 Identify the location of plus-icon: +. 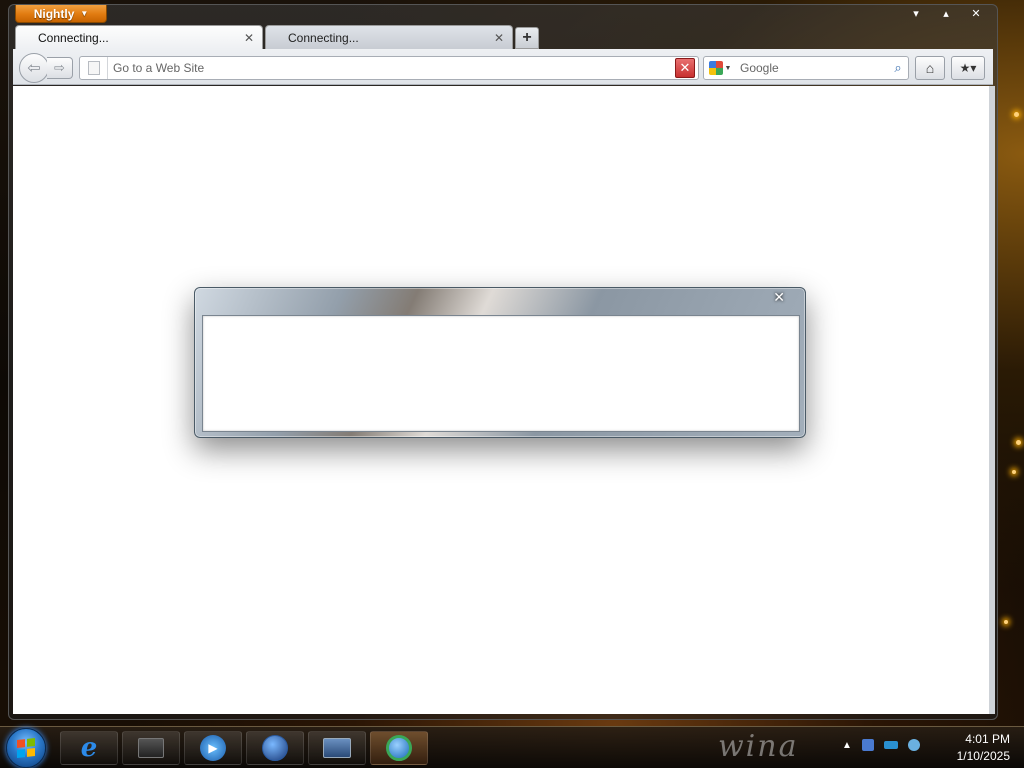
(527, 37).